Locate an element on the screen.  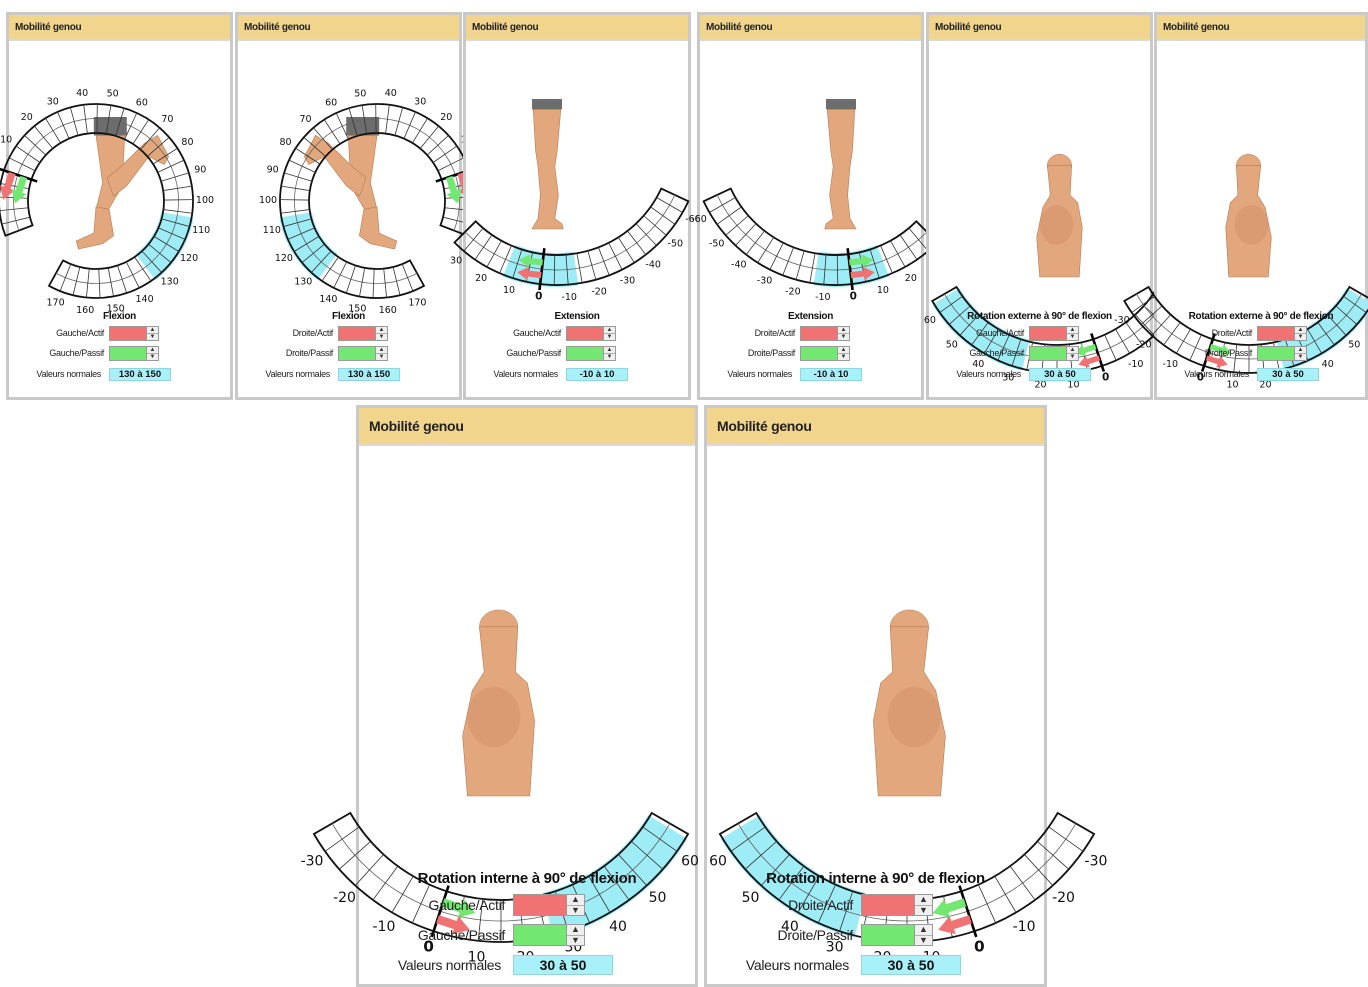
normal-values-row: Valeurs normales -10 à 10 is located at coordinates (810, 374).